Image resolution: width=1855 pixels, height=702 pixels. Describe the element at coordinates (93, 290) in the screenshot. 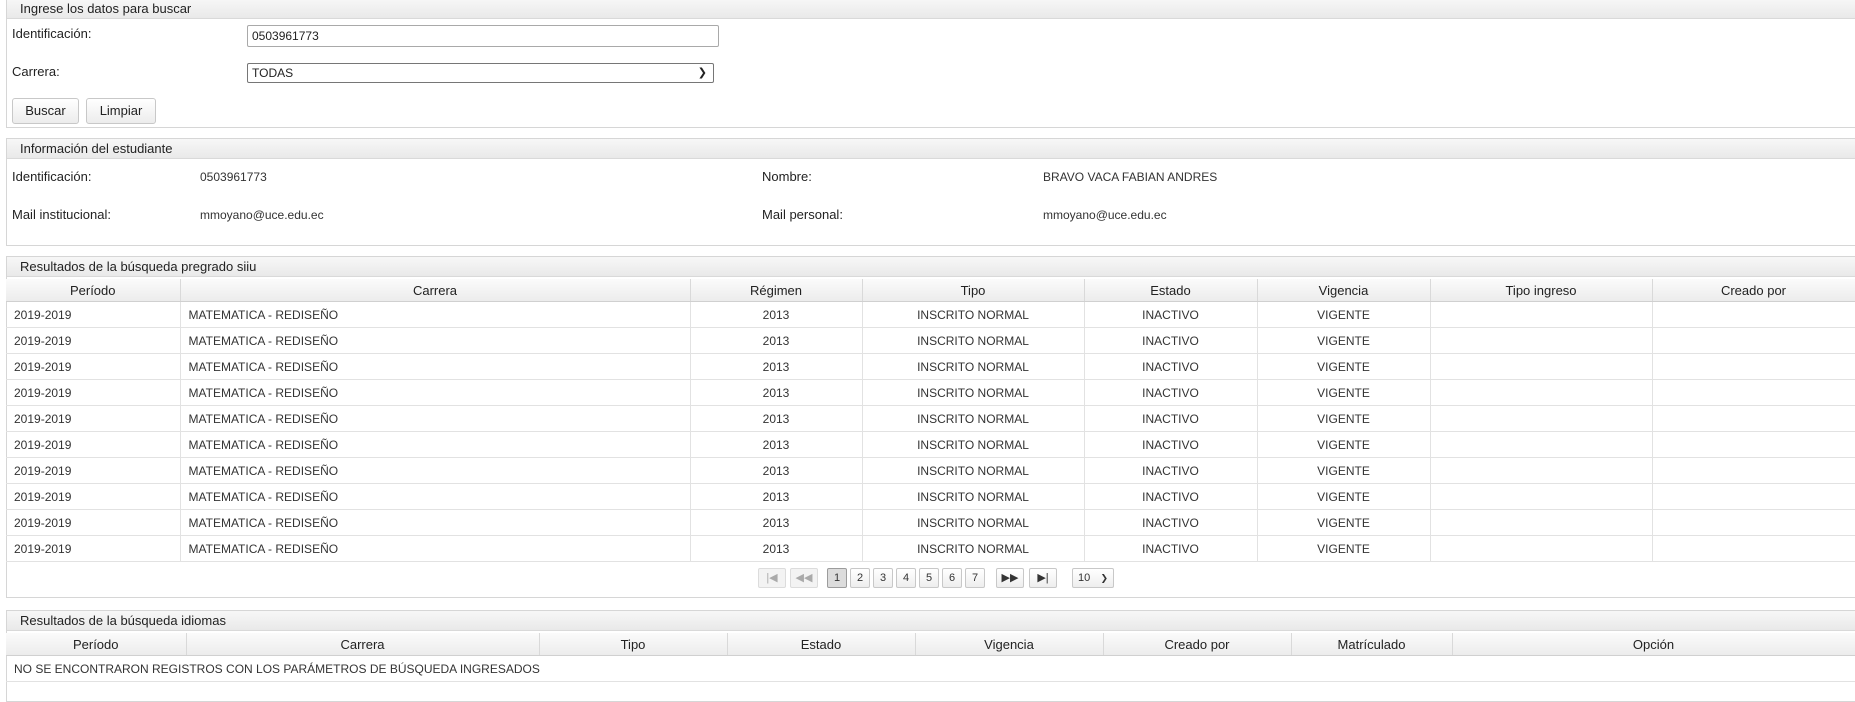

I see `pregrado-col-periodo: Período` at that location.